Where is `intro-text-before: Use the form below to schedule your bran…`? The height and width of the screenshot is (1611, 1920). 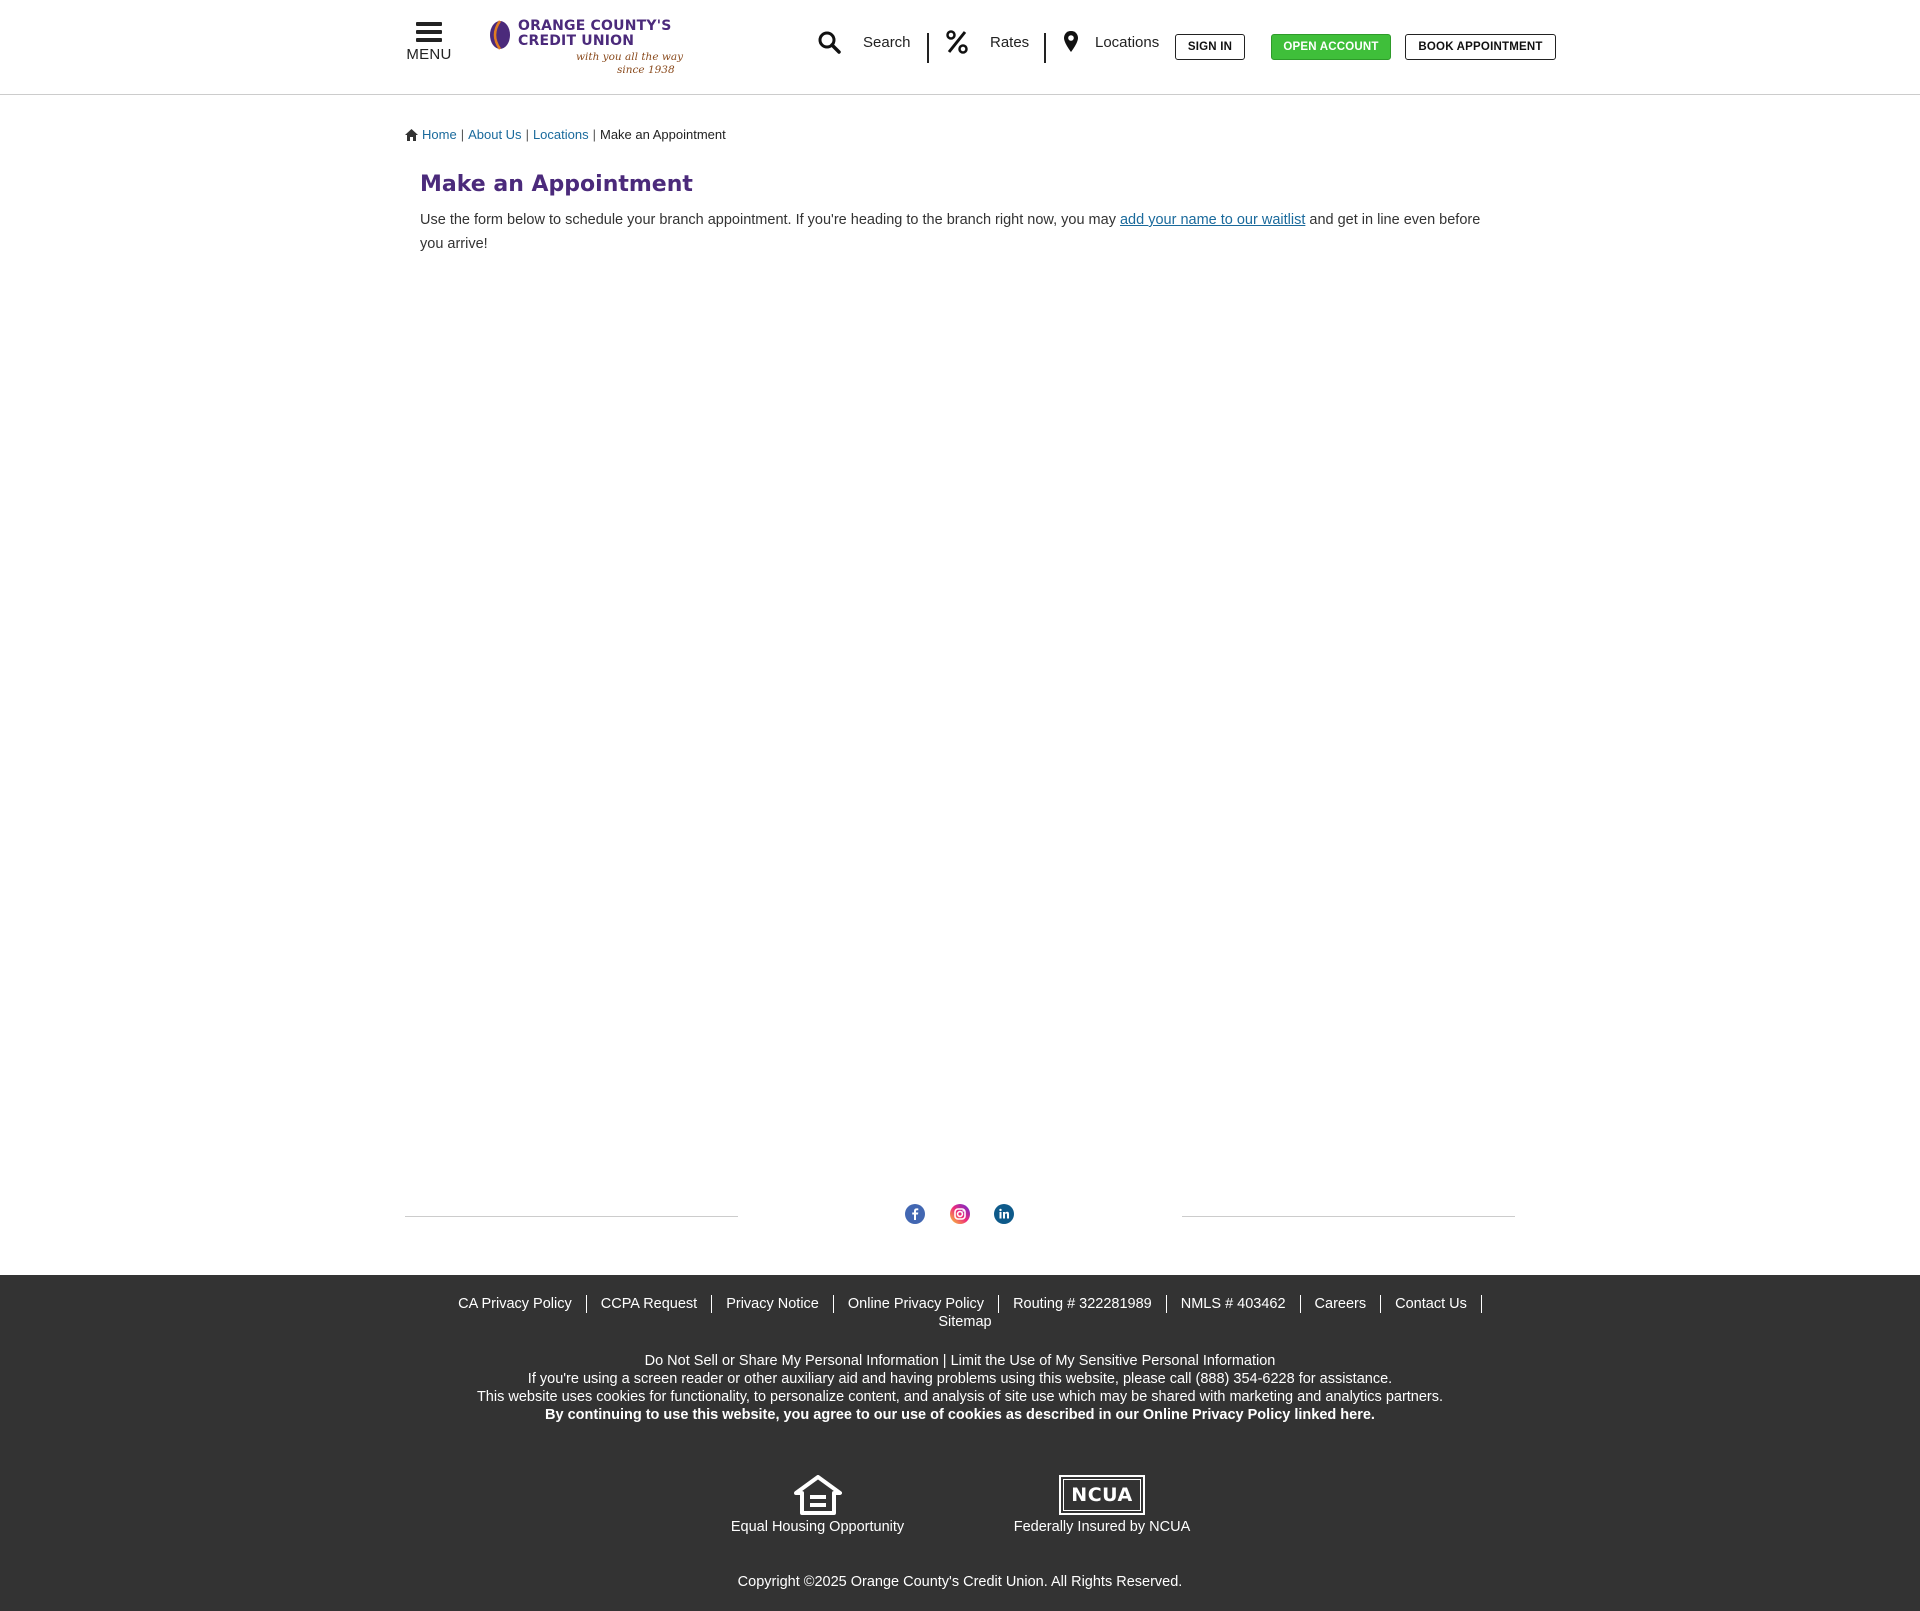
intro-text-before: Use the form below to schedule your bran… is located at coordinates (770, 220).